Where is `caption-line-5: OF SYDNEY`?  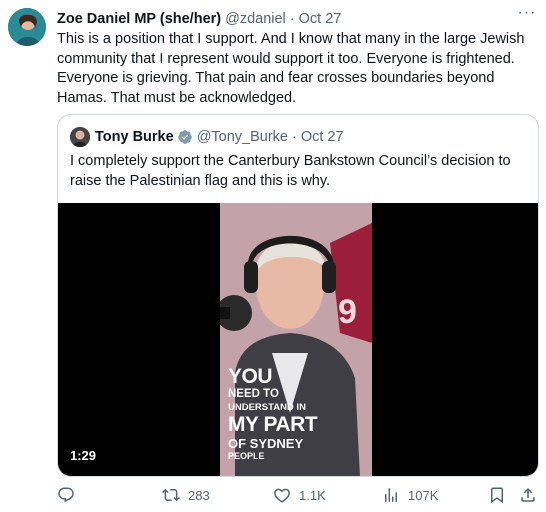 caption-line-5: OF SYDNEY is located at coordinates (266, 443).